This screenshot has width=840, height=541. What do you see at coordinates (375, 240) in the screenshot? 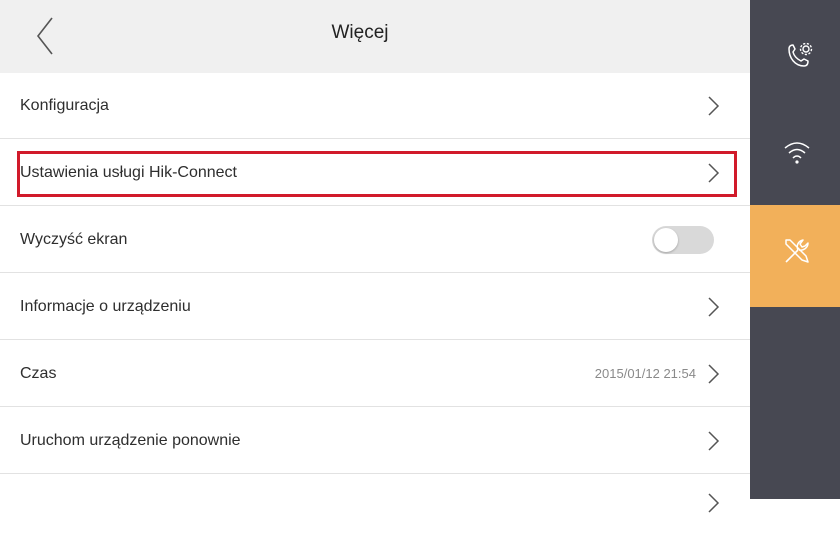
I see `menu-item-wyczysc-ekran: Wyczyść ekran` at bounding box center [375, 240].